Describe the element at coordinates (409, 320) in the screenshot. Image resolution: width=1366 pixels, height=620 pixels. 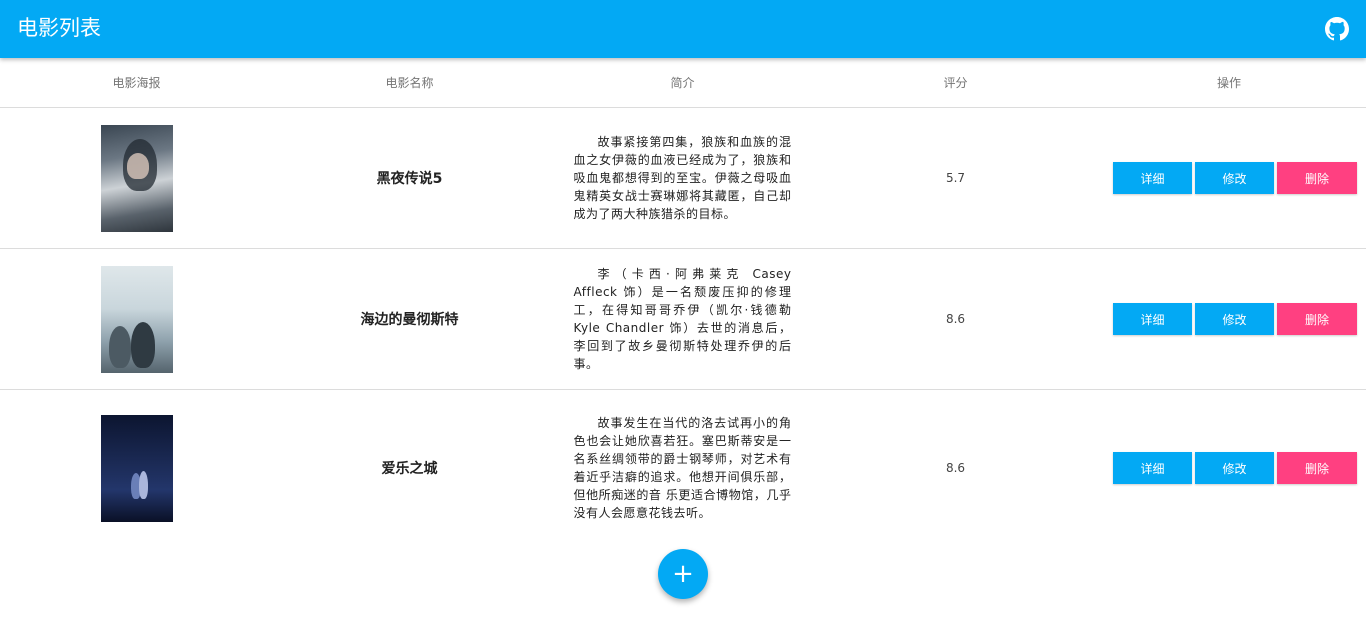
I see `movie-name: 海边的曼彻斯特` at that location.